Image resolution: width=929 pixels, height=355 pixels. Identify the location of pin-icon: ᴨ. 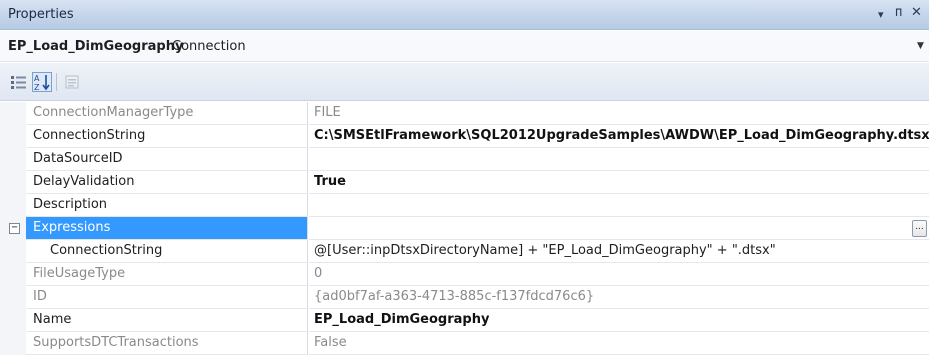
(898, 12).